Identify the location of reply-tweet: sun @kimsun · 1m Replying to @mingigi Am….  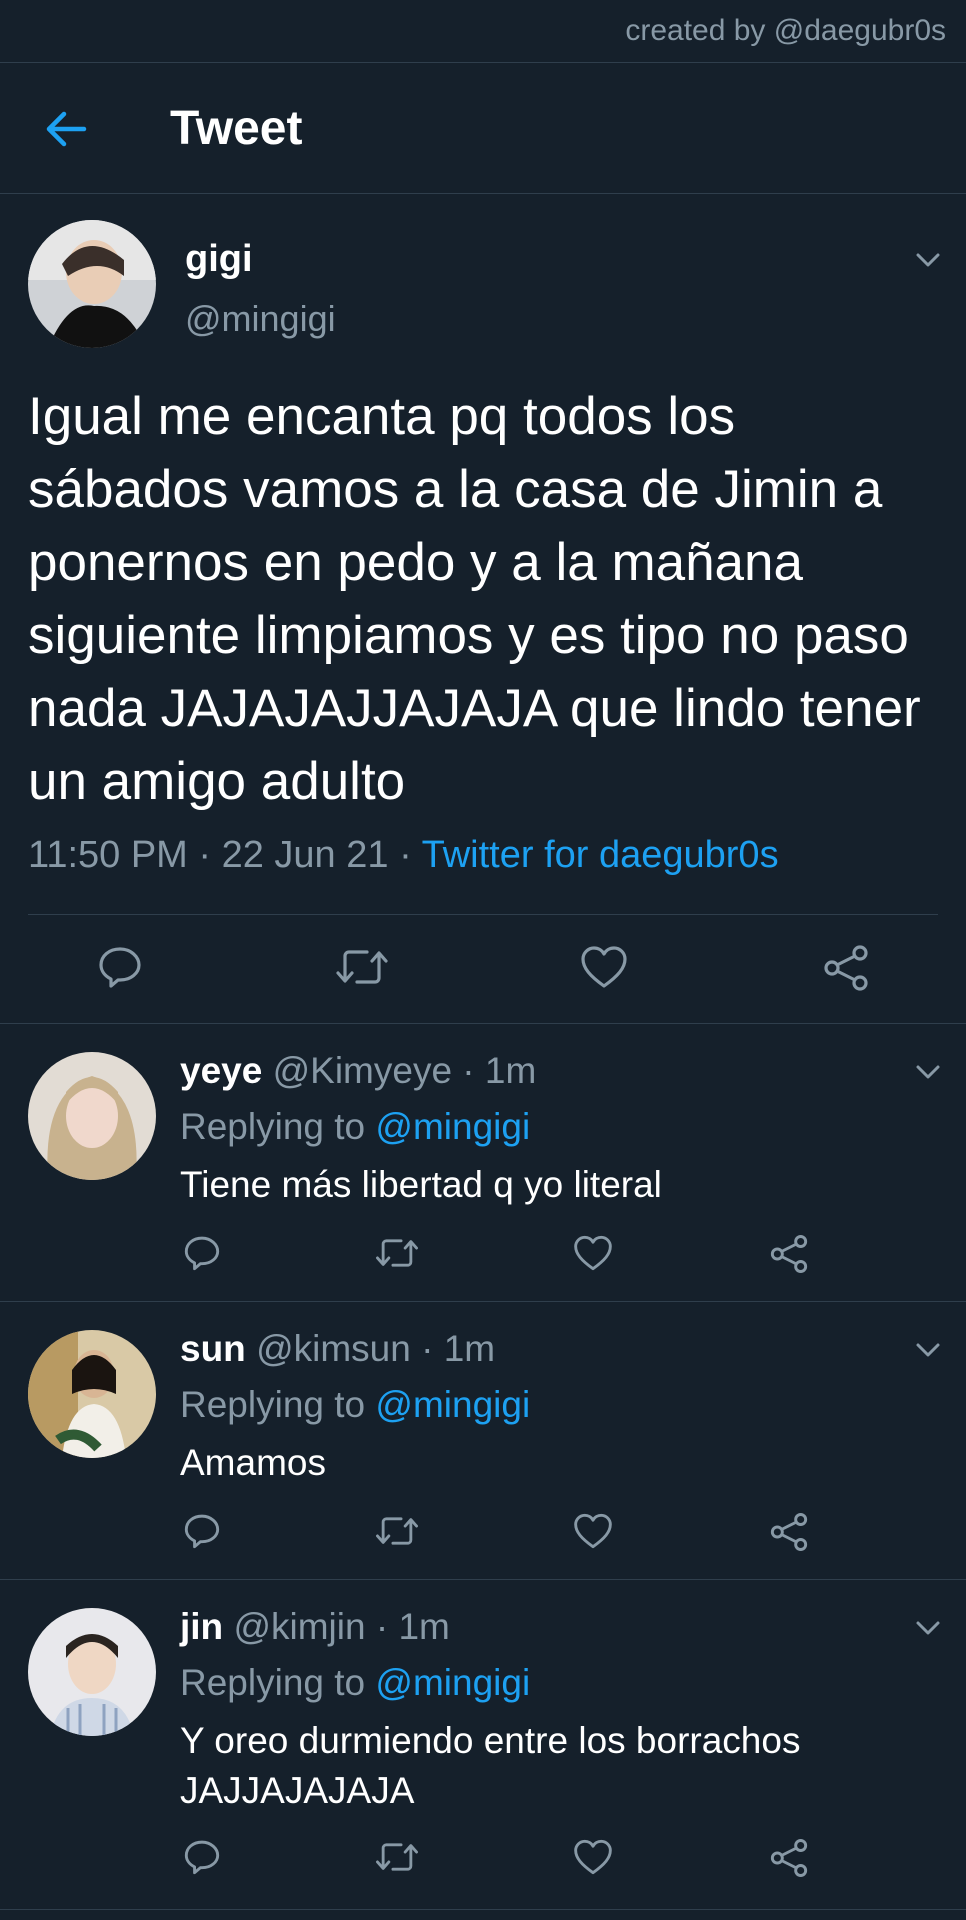
(483, 1441).